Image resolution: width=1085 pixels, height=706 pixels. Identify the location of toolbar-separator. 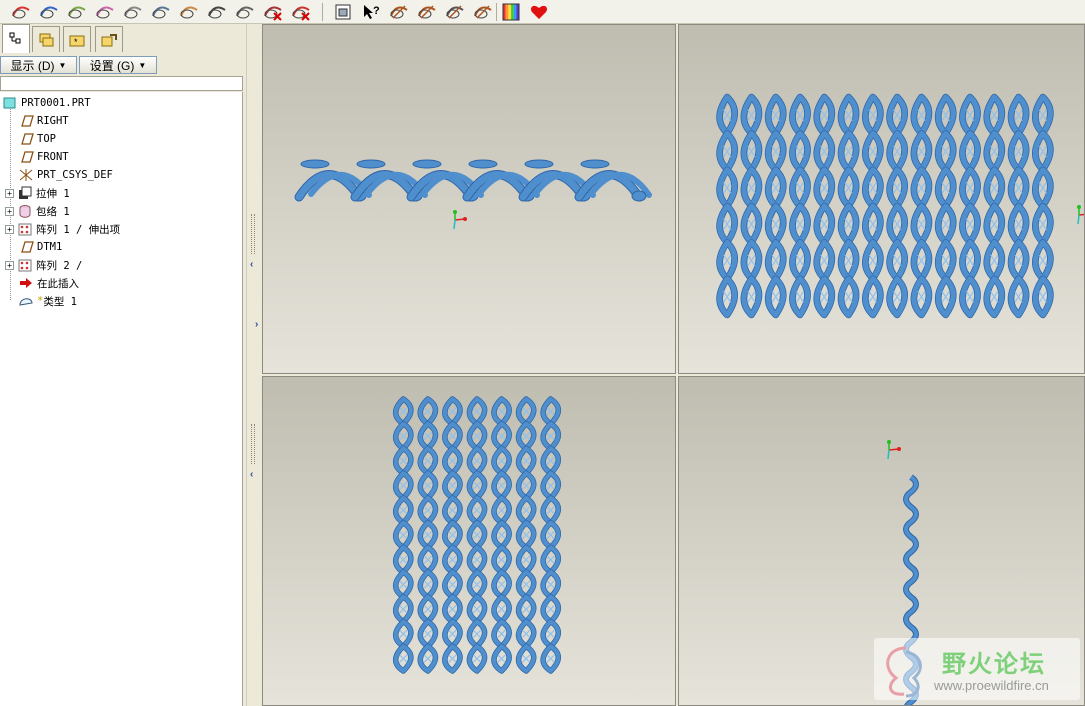
(322, 12).